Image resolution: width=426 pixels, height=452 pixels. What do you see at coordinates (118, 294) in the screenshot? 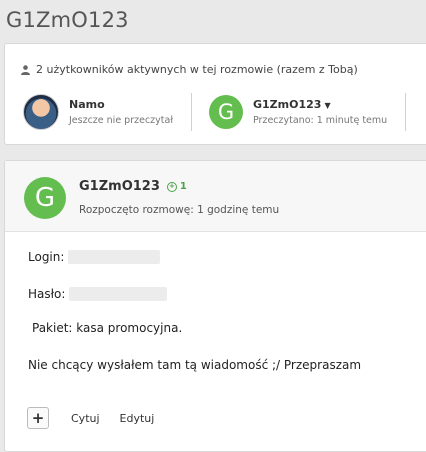
I see `redacted-password` at bounding box center [118, 294].